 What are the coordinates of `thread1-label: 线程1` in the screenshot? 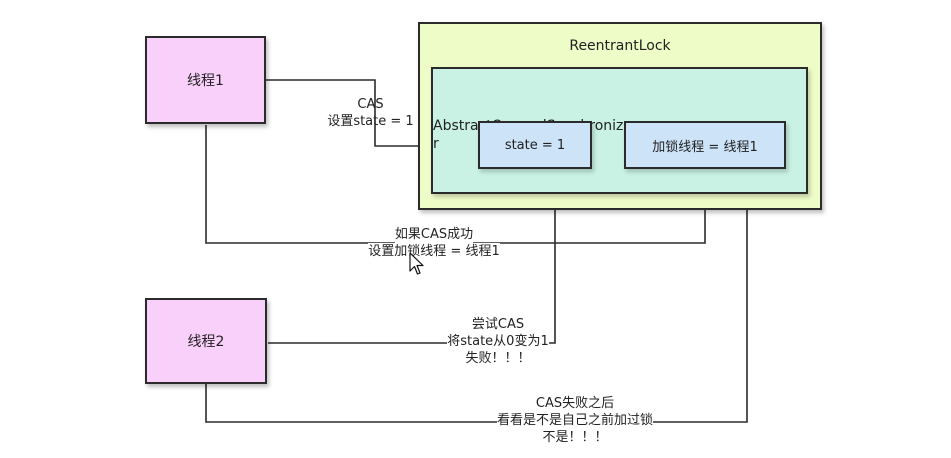 It's located at (205, 81).